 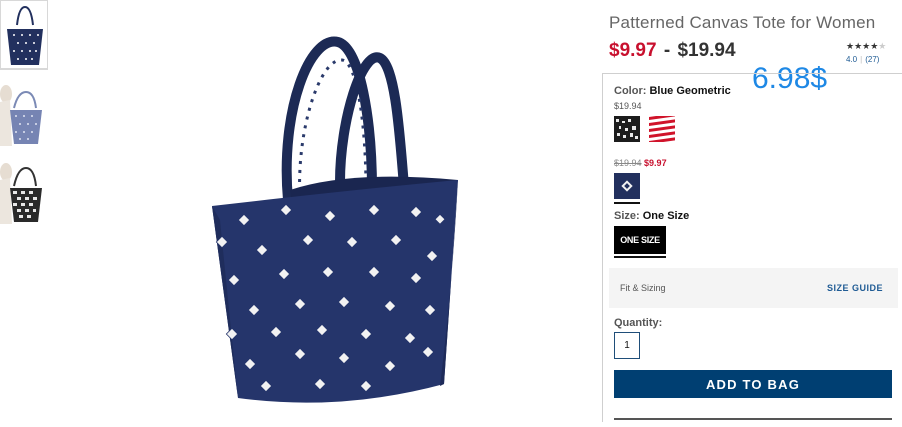 I want to click on rating: ★★★★★ 4.0 | (27), so click(x=866, y=52).